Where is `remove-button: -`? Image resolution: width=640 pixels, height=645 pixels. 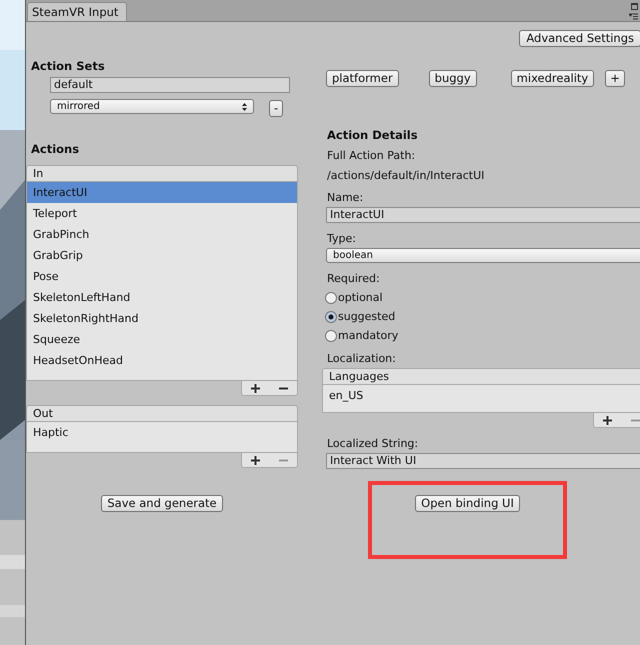 remove-button: - is located at coordinates (276, 108).